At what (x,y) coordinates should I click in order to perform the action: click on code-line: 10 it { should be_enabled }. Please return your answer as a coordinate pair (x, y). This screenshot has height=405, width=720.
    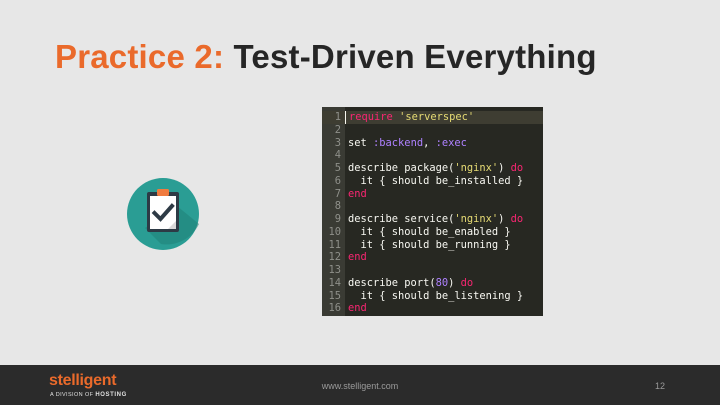
    Looking at the image, I should click on (432, 232).